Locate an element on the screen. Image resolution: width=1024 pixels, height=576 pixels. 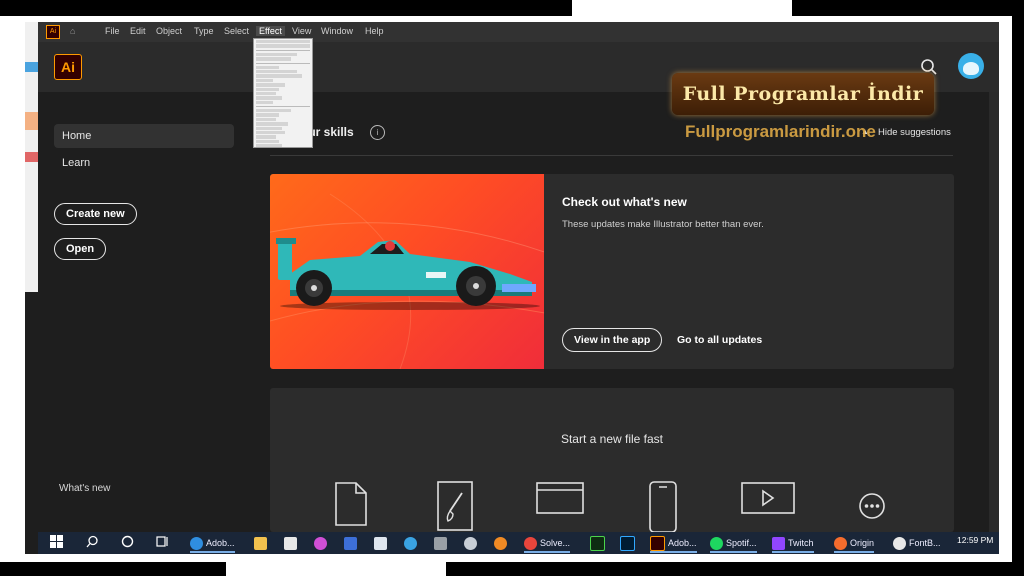
taskbar-origin: Origin is located at coordinates (854, 544).